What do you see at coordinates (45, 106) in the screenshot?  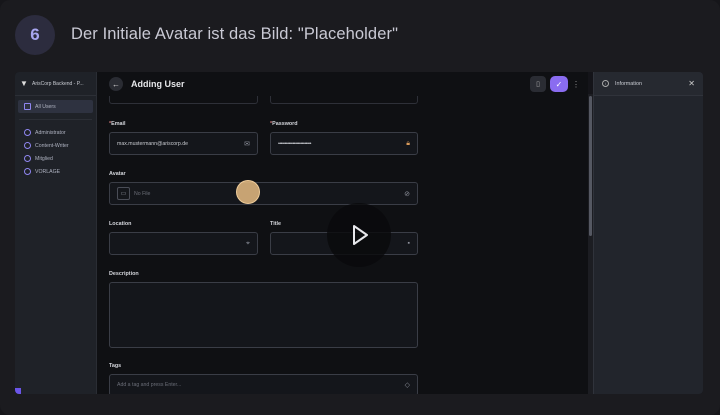 I see `sidebar-item-label: All Users` at bounding box center [45, 106].